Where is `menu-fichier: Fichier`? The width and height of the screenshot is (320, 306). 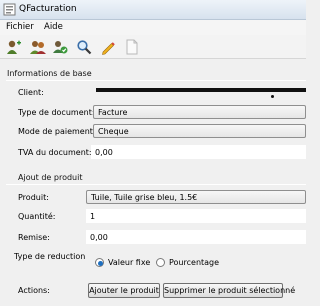
menu-fichier: Fichier is located at coordinates (20, 27).